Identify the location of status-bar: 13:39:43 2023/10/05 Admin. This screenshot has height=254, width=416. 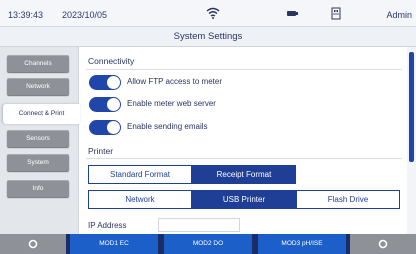
(208, 13).